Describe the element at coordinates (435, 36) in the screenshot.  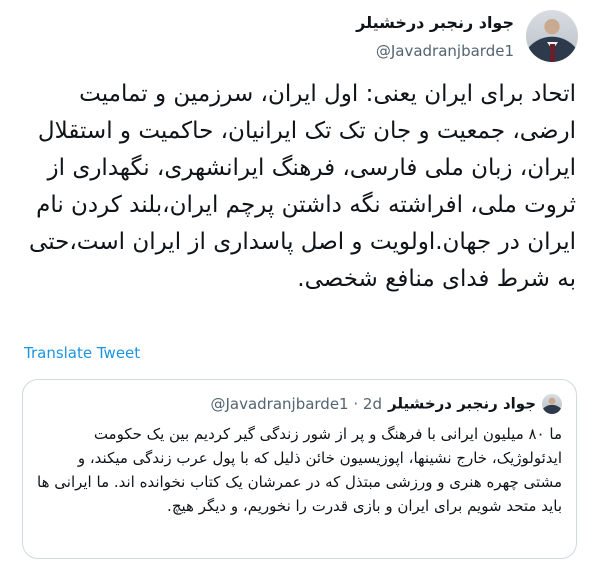
I see `author-names: جواد رنجبر درخشیلر @Javadranjbarde1` at that location.